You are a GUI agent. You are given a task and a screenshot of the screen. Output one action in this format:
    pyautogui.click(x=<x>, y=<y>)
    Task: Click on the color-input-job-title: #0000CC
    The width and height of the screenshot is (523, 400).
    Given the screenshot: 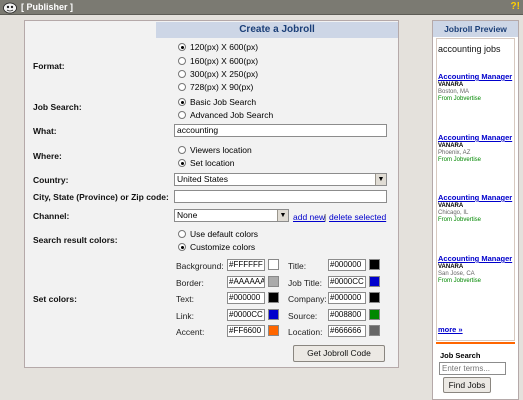 What is the action you would take?
    pyautogui.click(x=347, y=282)
    